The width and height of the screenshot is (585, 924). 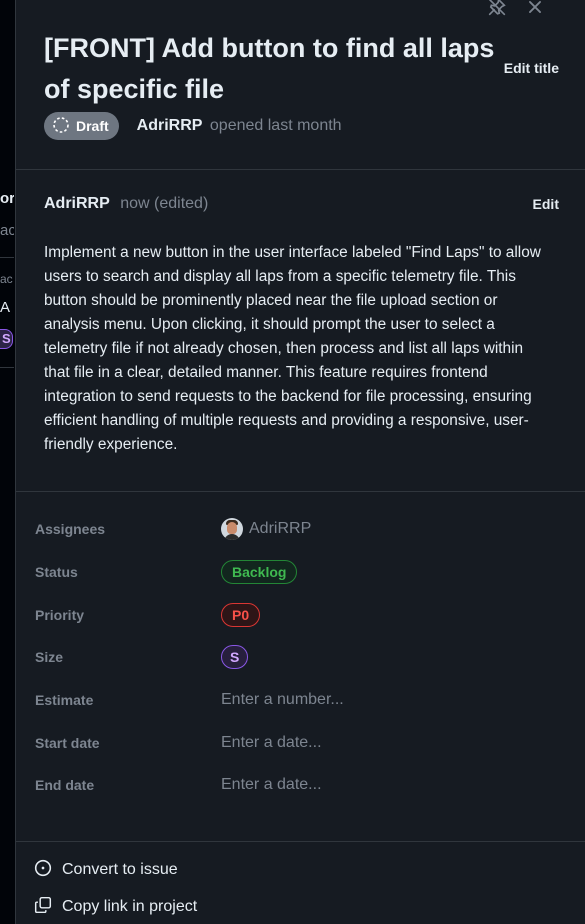 I want to click on avatar, so click(x=232, y=529).